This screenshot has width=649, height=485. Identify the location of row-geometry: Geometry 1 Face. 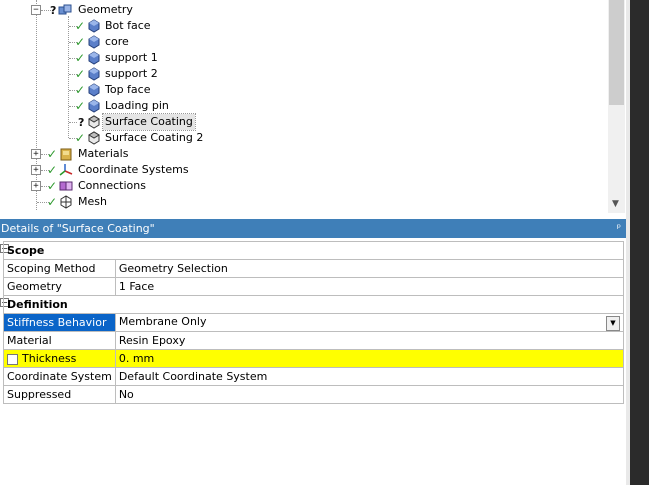
(312, 286).